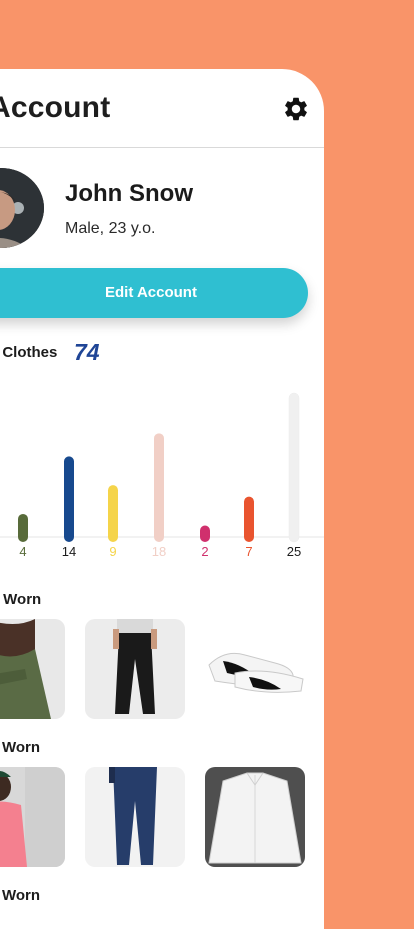  What do you see at coordinates (32, 669) in the screenshot?
I see `green-shirt-photo` at bounding box center [32, 669].